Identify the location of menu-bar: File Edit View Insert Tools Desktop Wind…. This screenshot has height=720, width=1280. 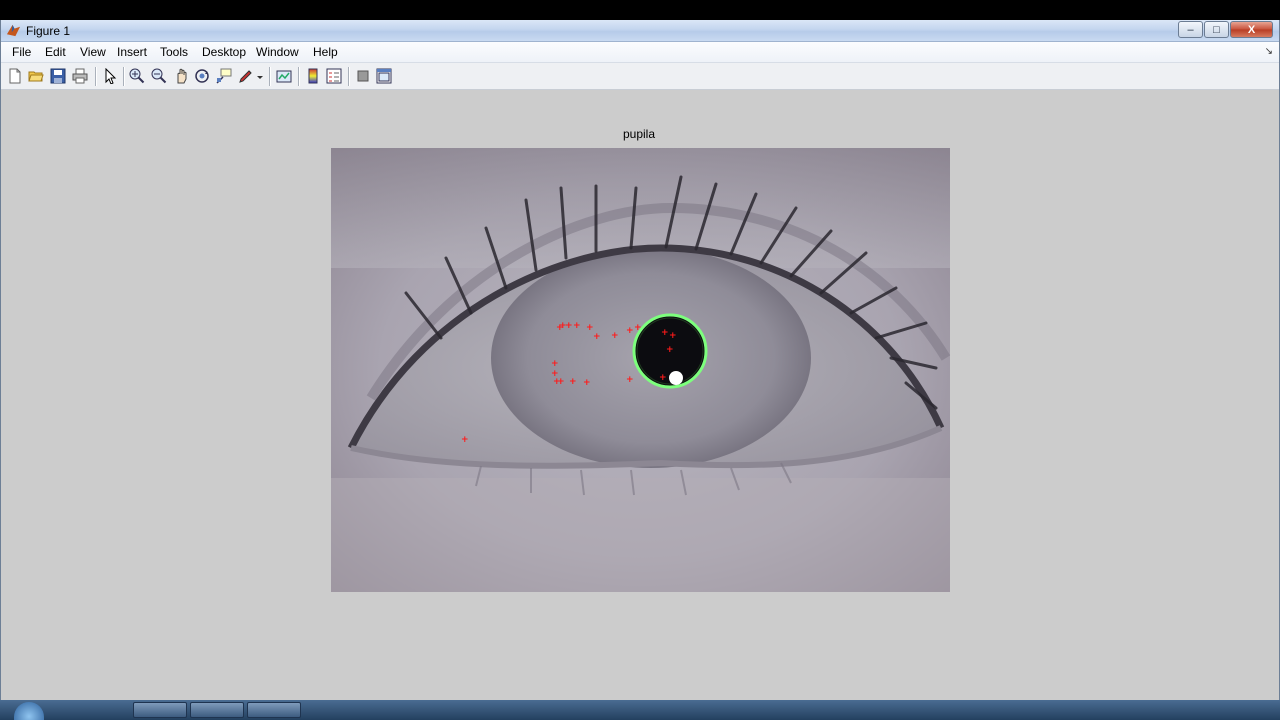
(640, 52).